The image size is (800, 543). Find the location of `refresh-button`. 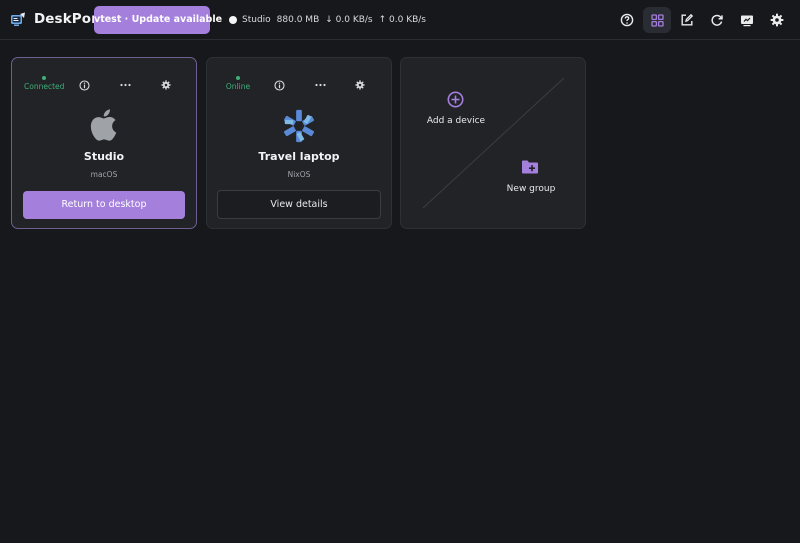

refresh-button is located at coordinates (717, 20).